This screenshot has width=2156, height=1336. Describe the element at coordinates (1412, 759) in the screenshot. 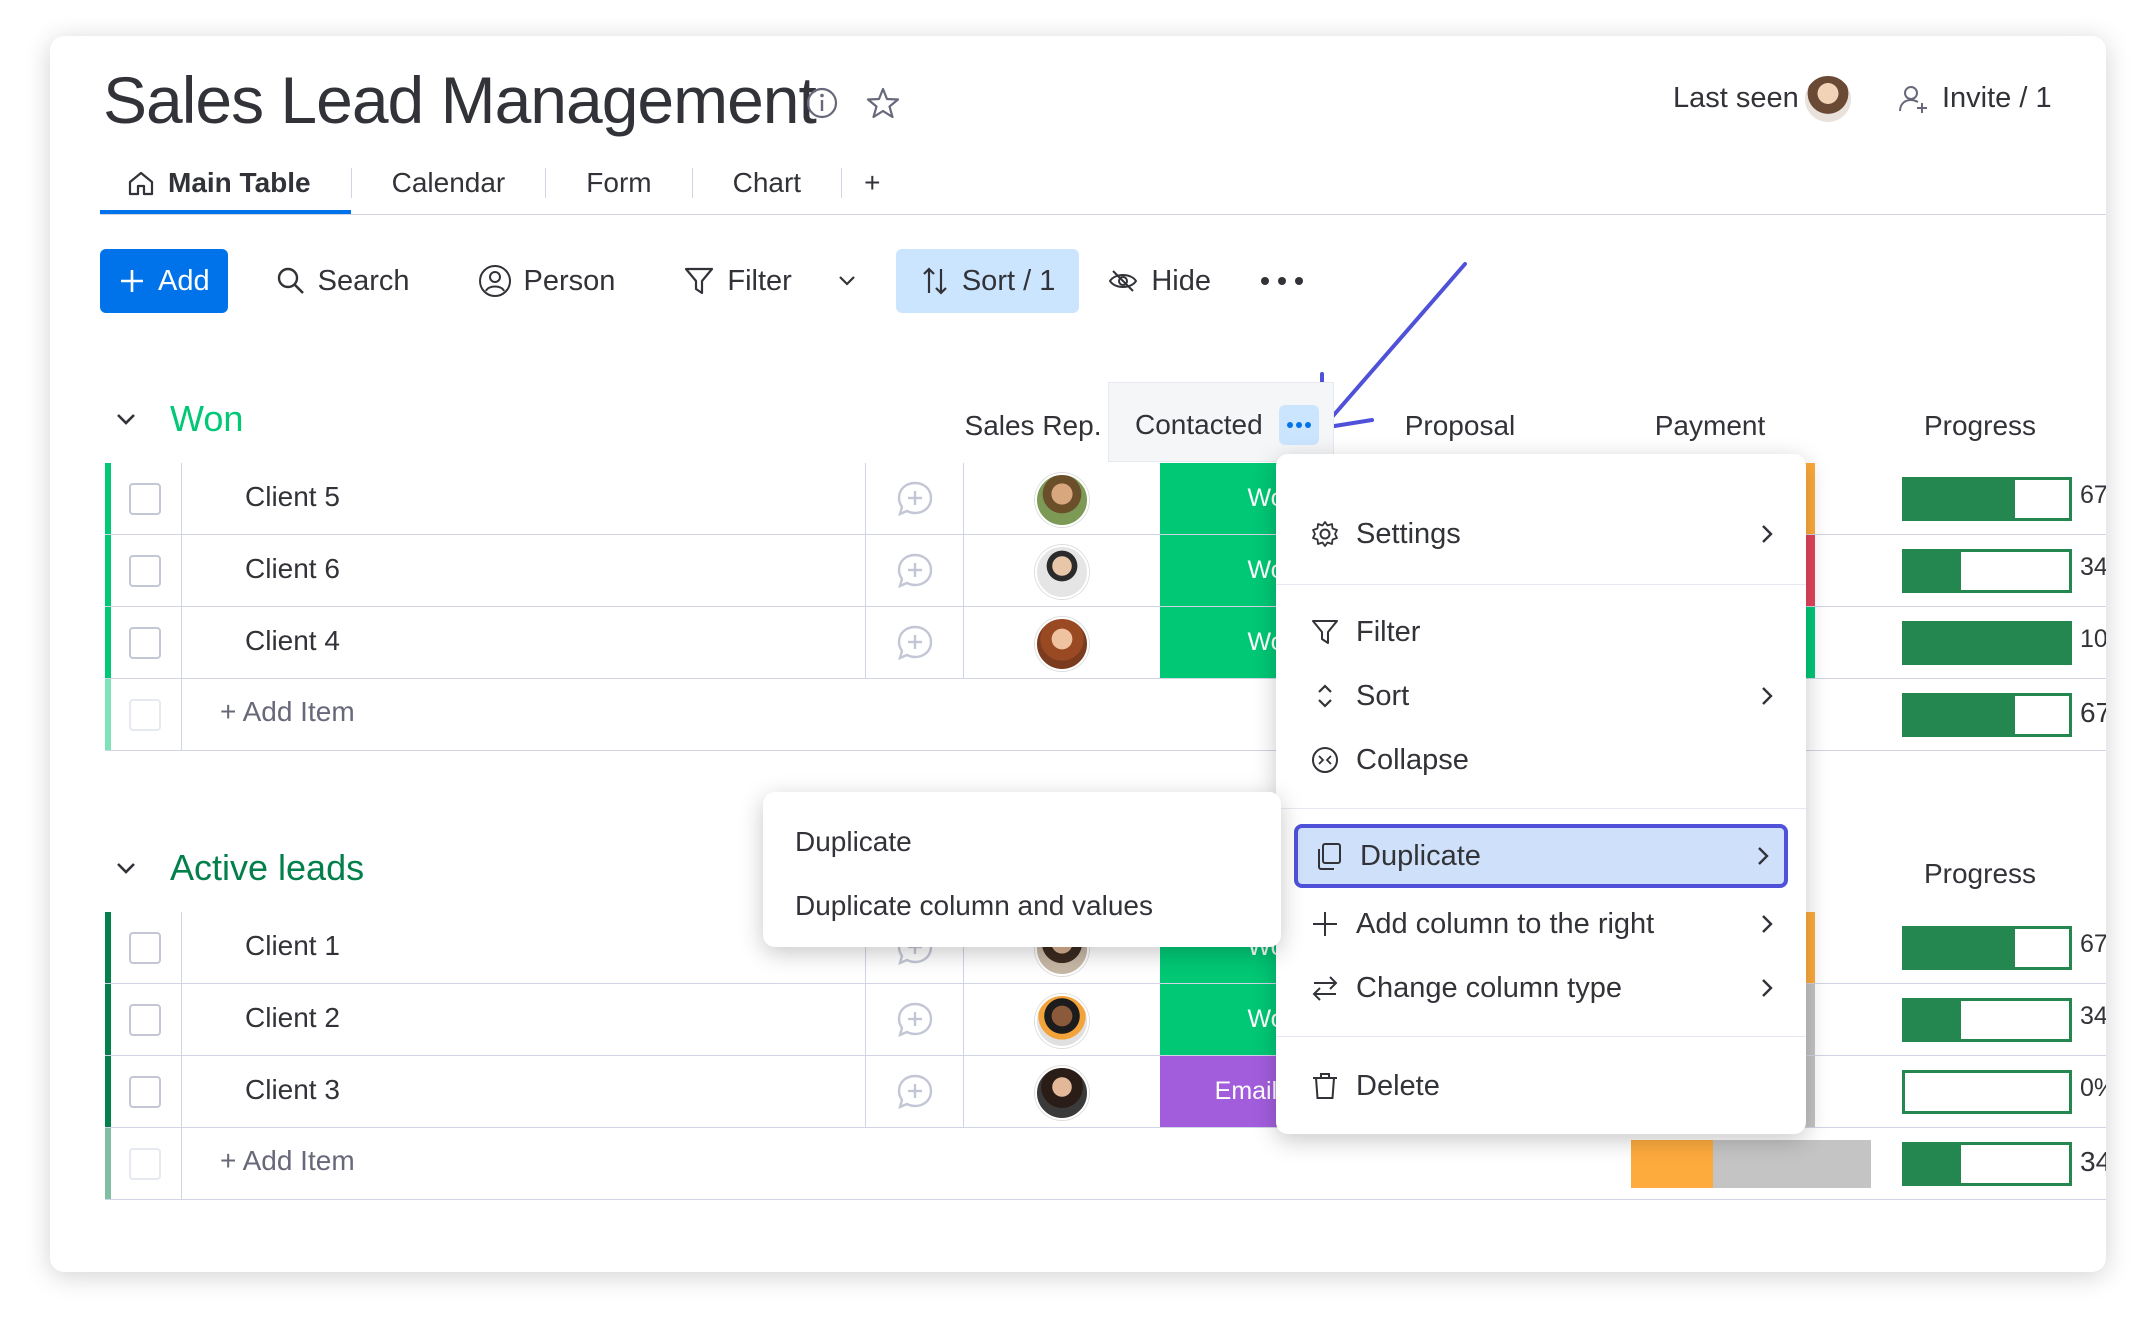

I see `menu-item-collapse-label: Collapse` at that location.